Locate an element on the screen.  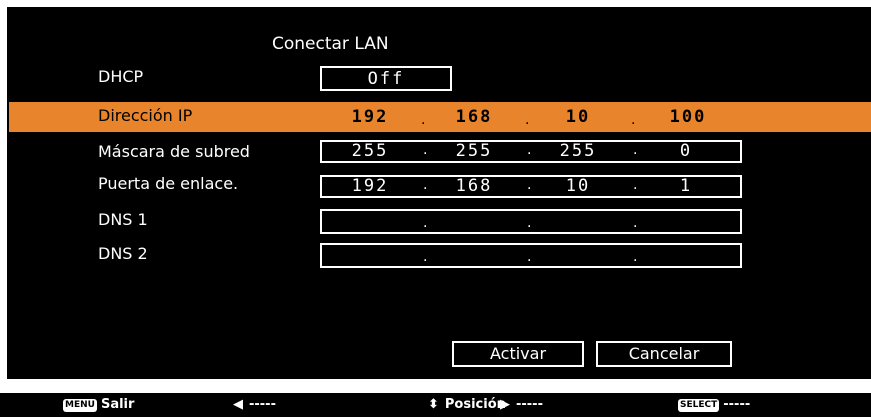
footer-select-label: ----- is located at coordinates (737, 404).